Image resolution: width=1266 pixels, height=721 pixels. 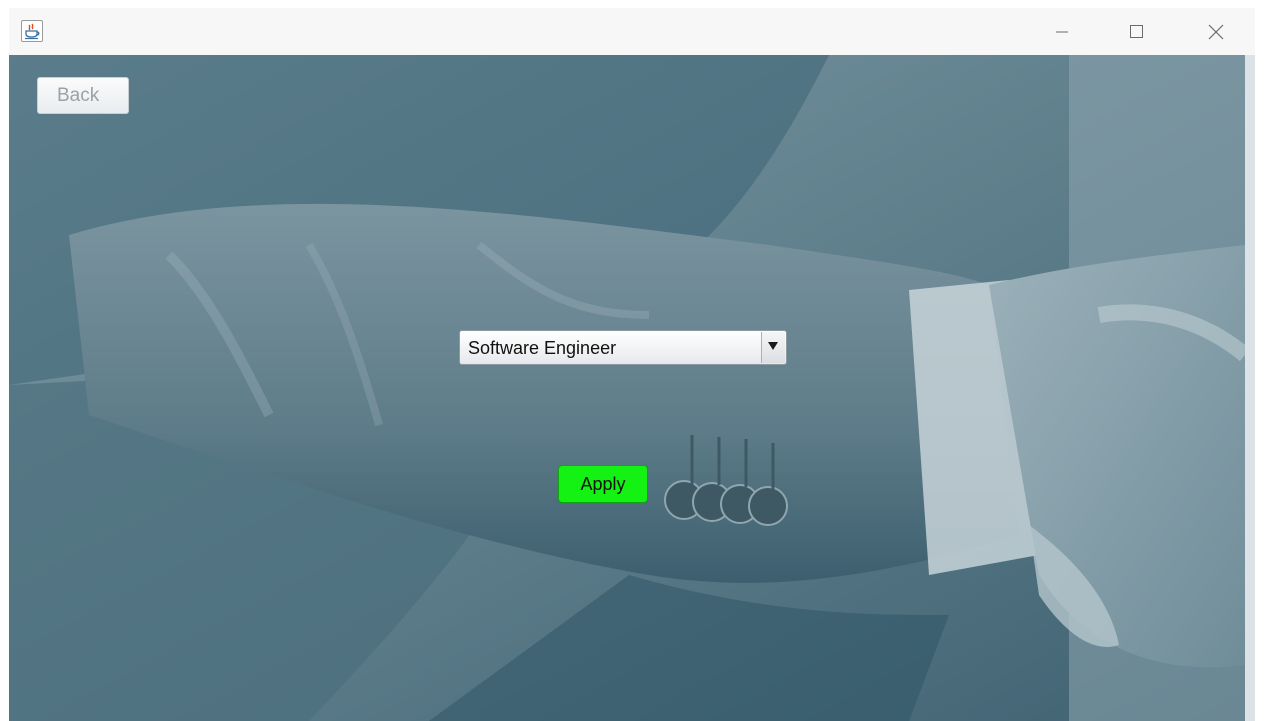 I want to click on minimize-icon, so click(x=1062, y=32).